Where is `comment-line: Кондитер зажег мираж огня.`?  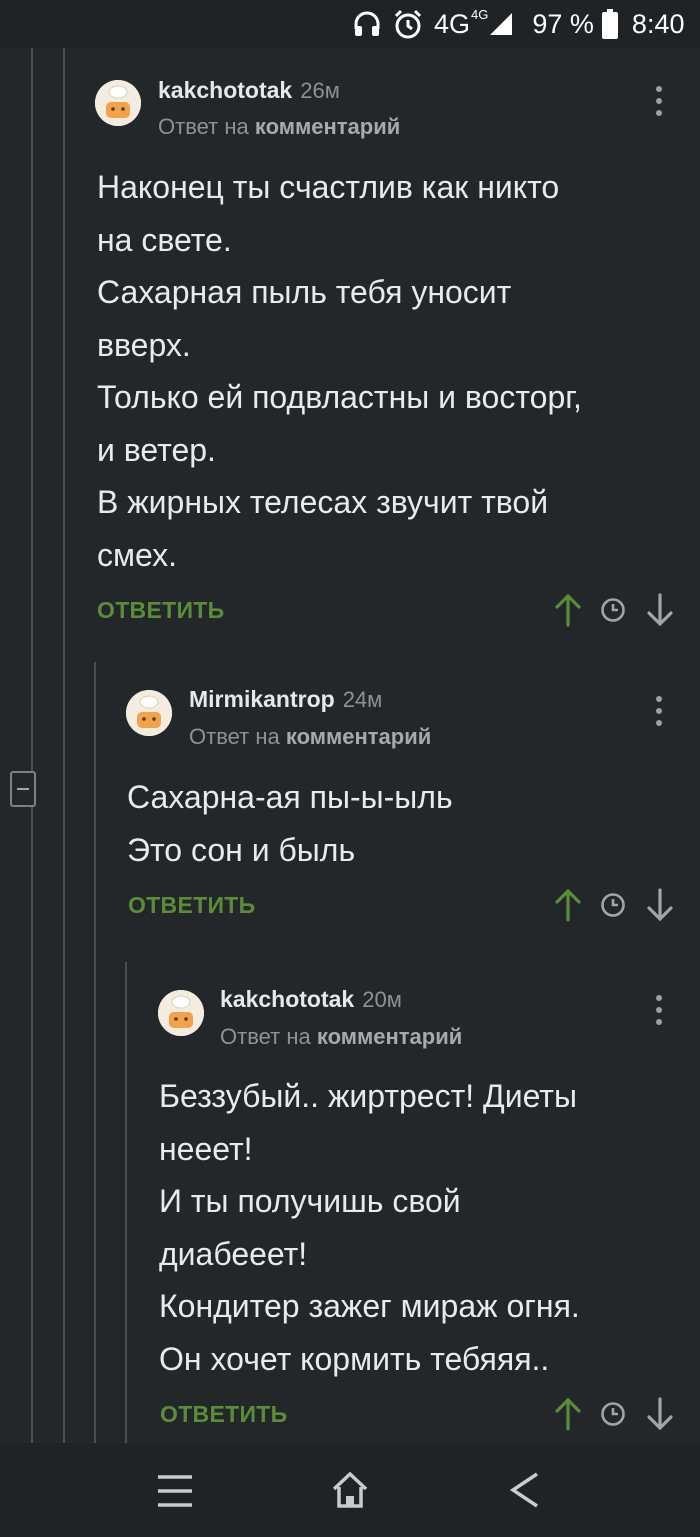
comment-line: Кондитер зажег мираж огня. is located at coordinates (369, 1306).